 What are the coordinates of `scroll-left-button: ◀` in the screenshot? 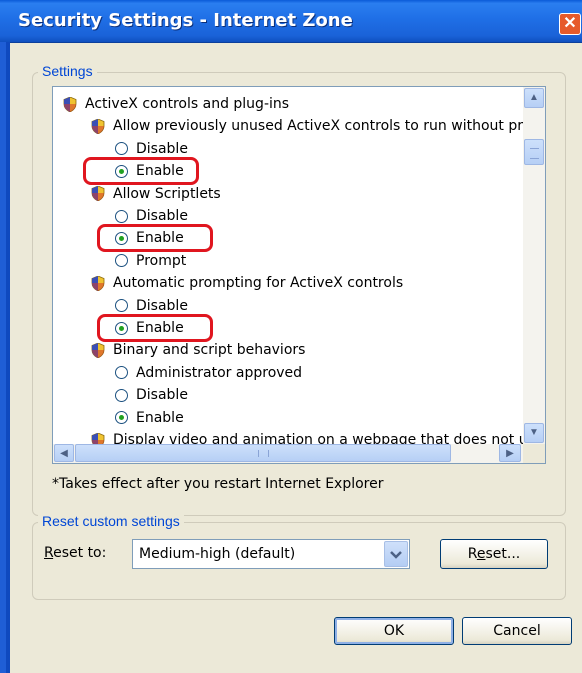 It's located at (64, 453).